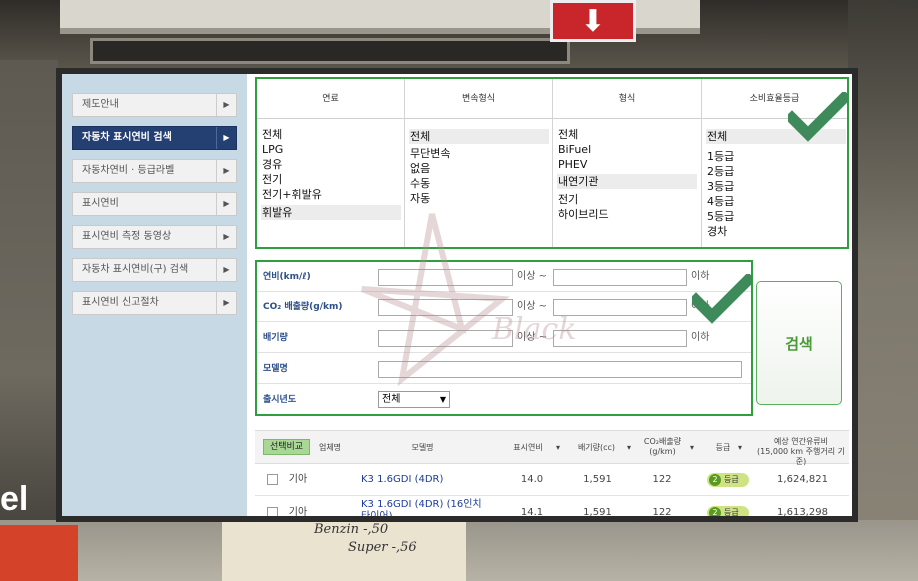 Image resolution: width=918 pixels, height=581 pixels. What do you see at coordinates (468, 300) in the screenshot?
I see `watermark-logo: Black` at bounding box center [468, 300].